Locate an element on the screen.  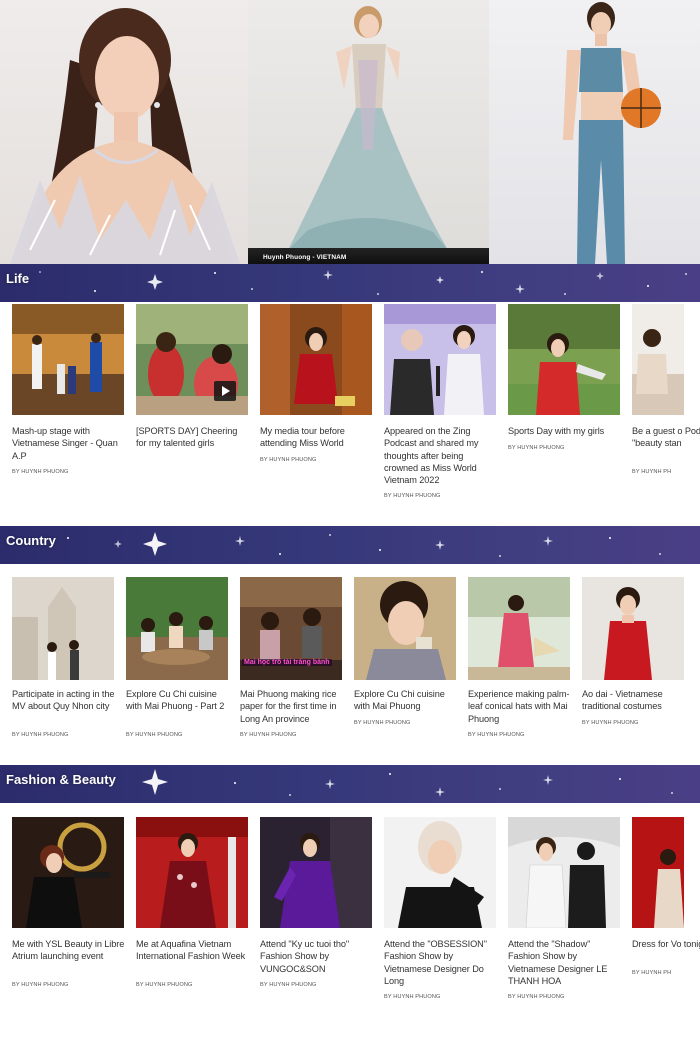
hero-photo-portrait is located at coordinates (124, 132).